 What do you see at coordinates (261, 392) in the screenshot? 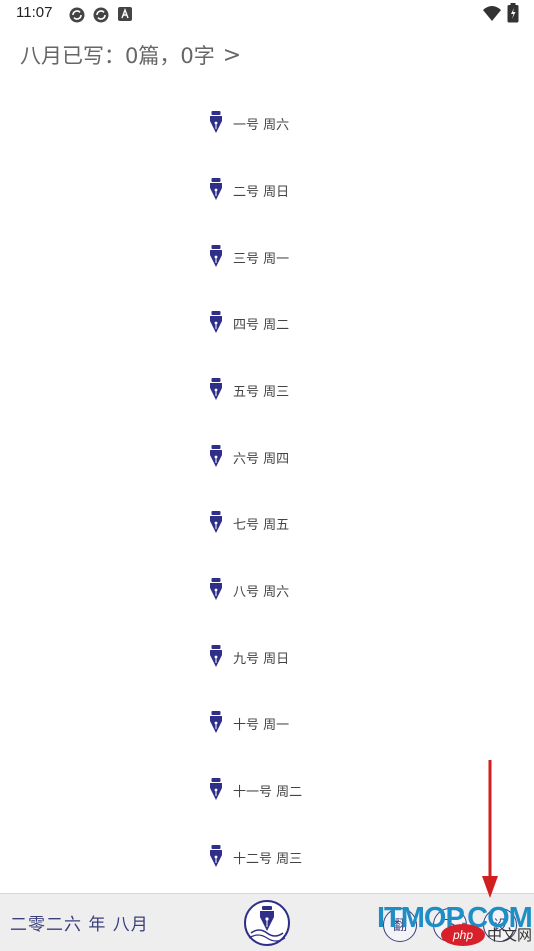
I see `day-label: 五号 周三` at bounding box center [261, 392].